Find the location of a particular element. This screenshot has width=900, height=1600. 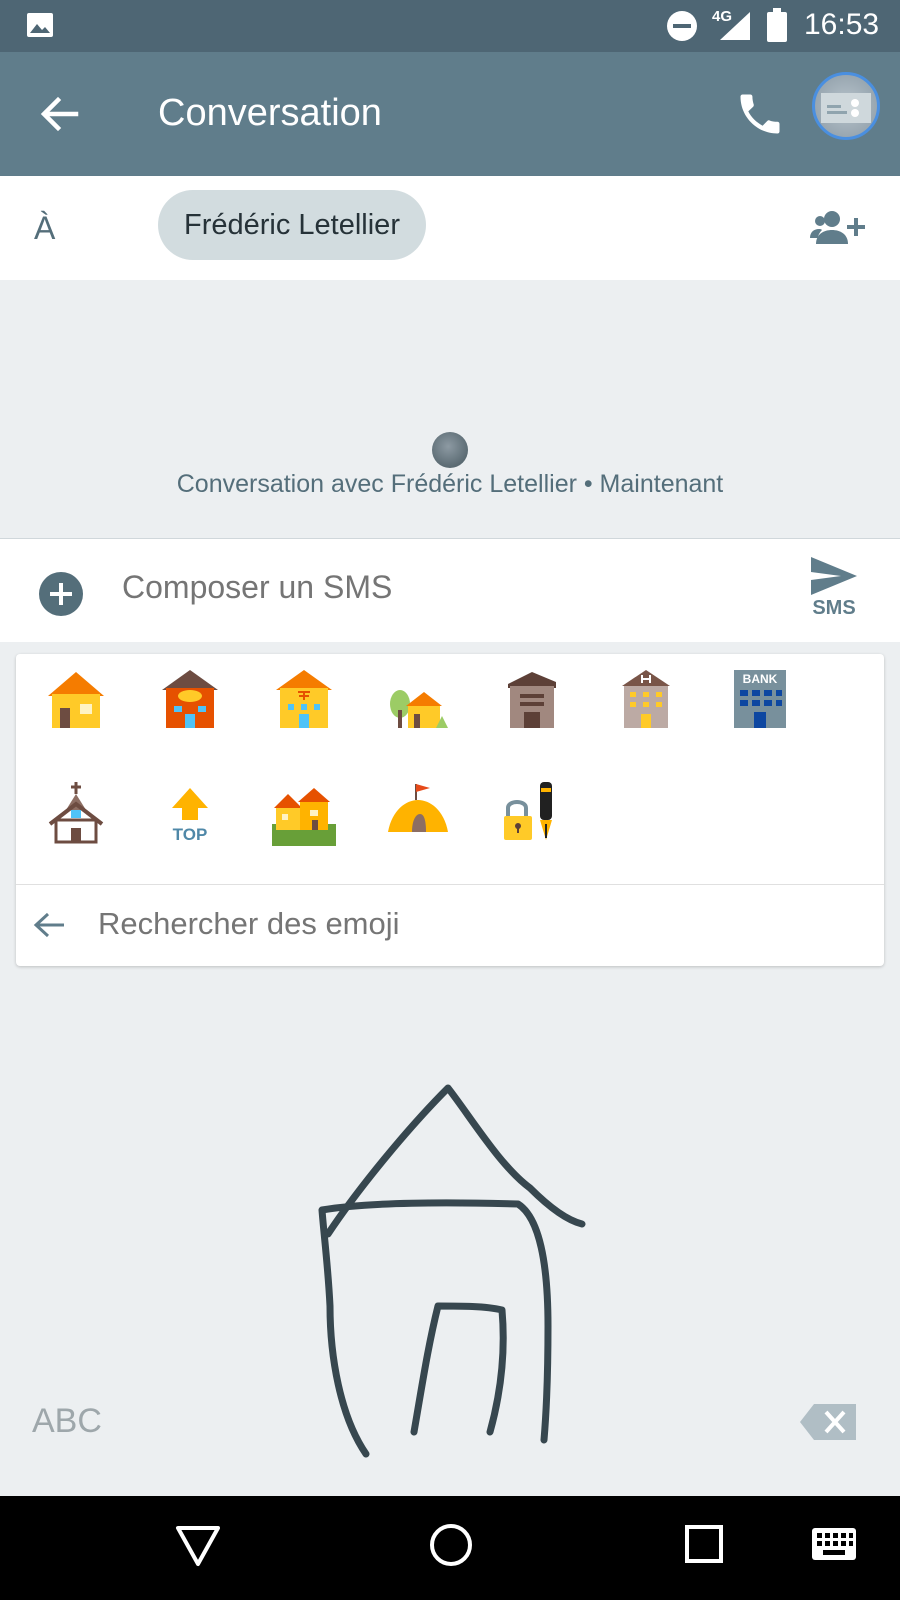

japanese-post-office-emoji is located at coordinates (304, 699).